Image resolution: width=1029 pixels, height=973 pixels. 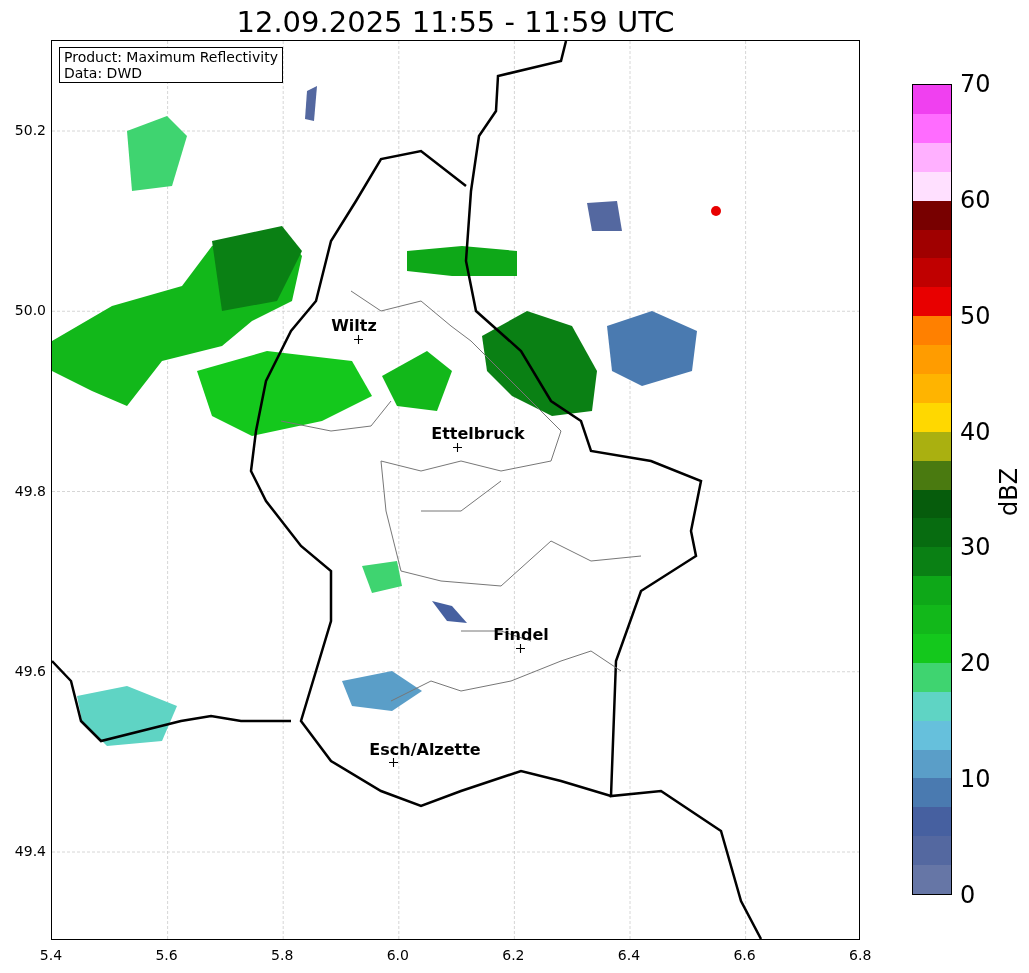 I want to click on colorbar-tick-label: 50, so click(x=975, y=315).